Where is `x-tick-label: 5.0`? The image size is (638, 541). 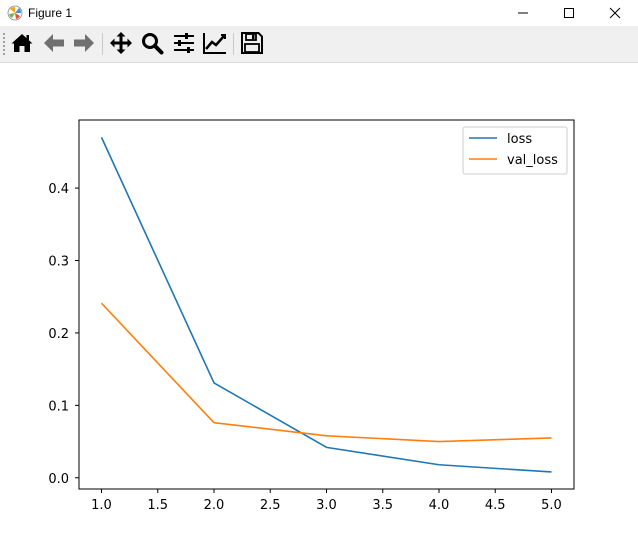 x-tick-label: 5.0 is located at coordinates (551, 505).